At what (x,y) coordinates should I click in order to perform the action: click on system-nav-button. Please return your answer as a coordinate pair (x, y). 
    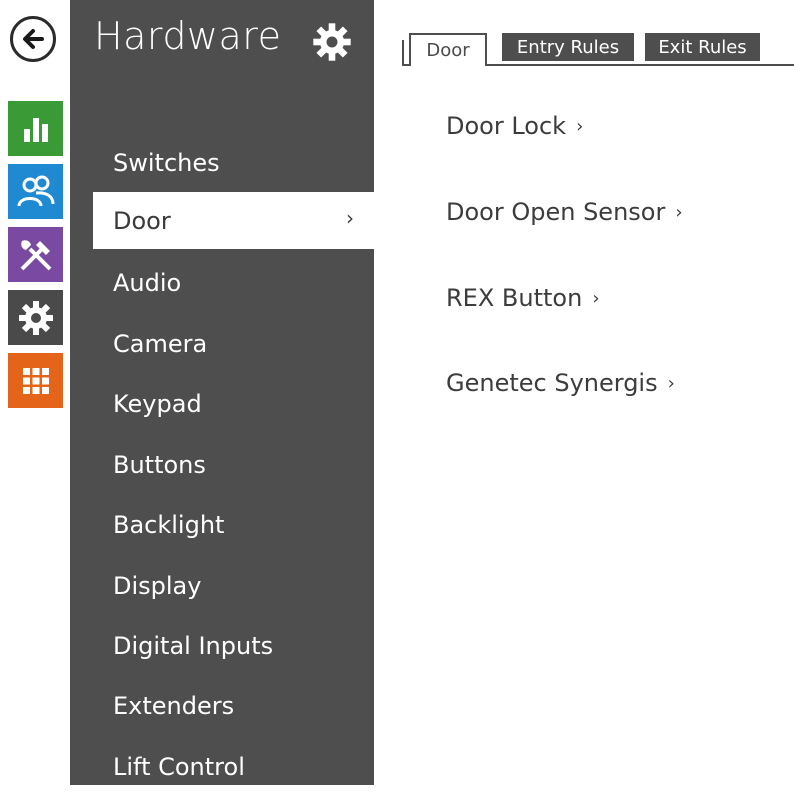
    Looking at the image, I should click on (35, 380).